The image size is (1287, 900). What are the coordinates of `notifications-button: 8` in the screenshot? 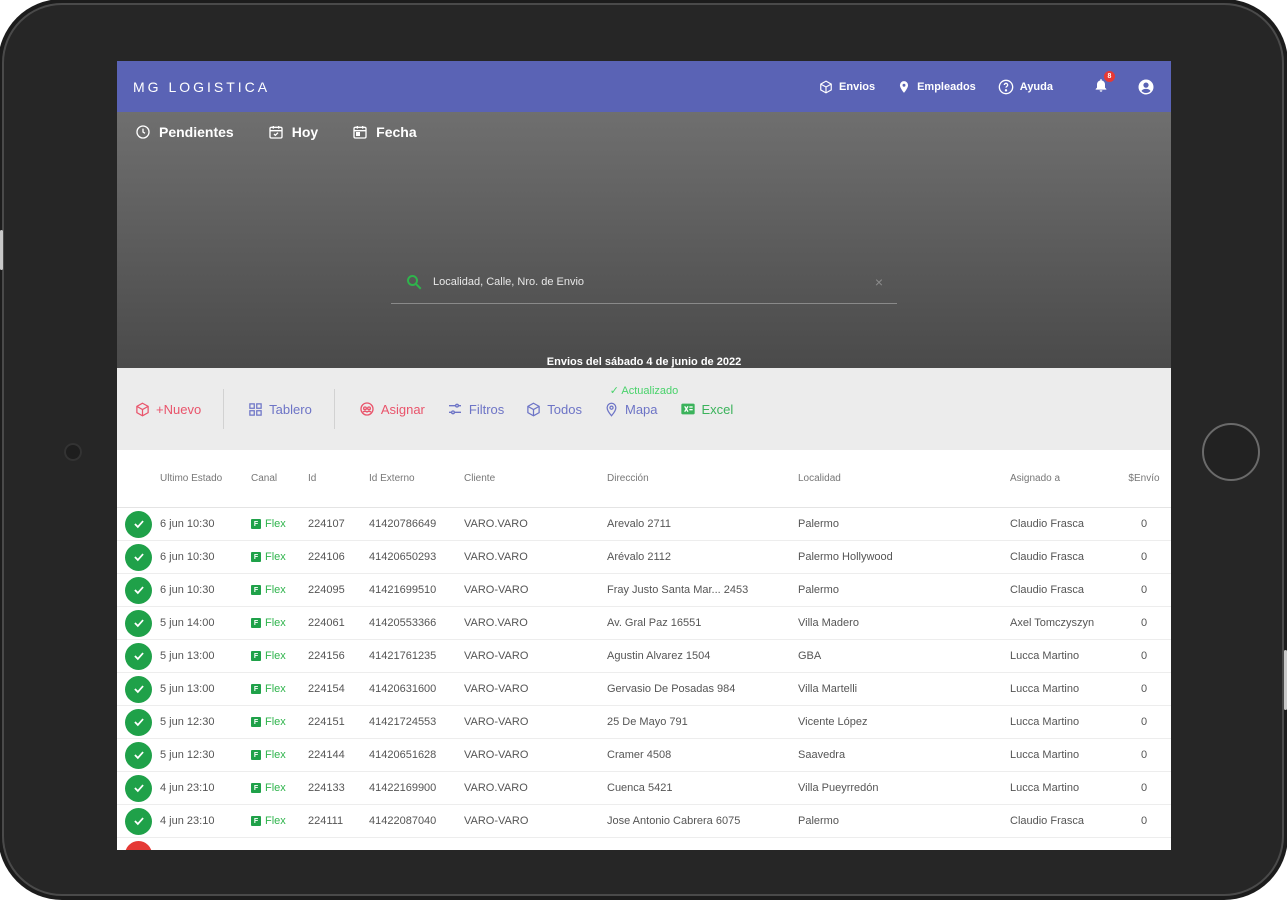 It's located at (1104, 83).